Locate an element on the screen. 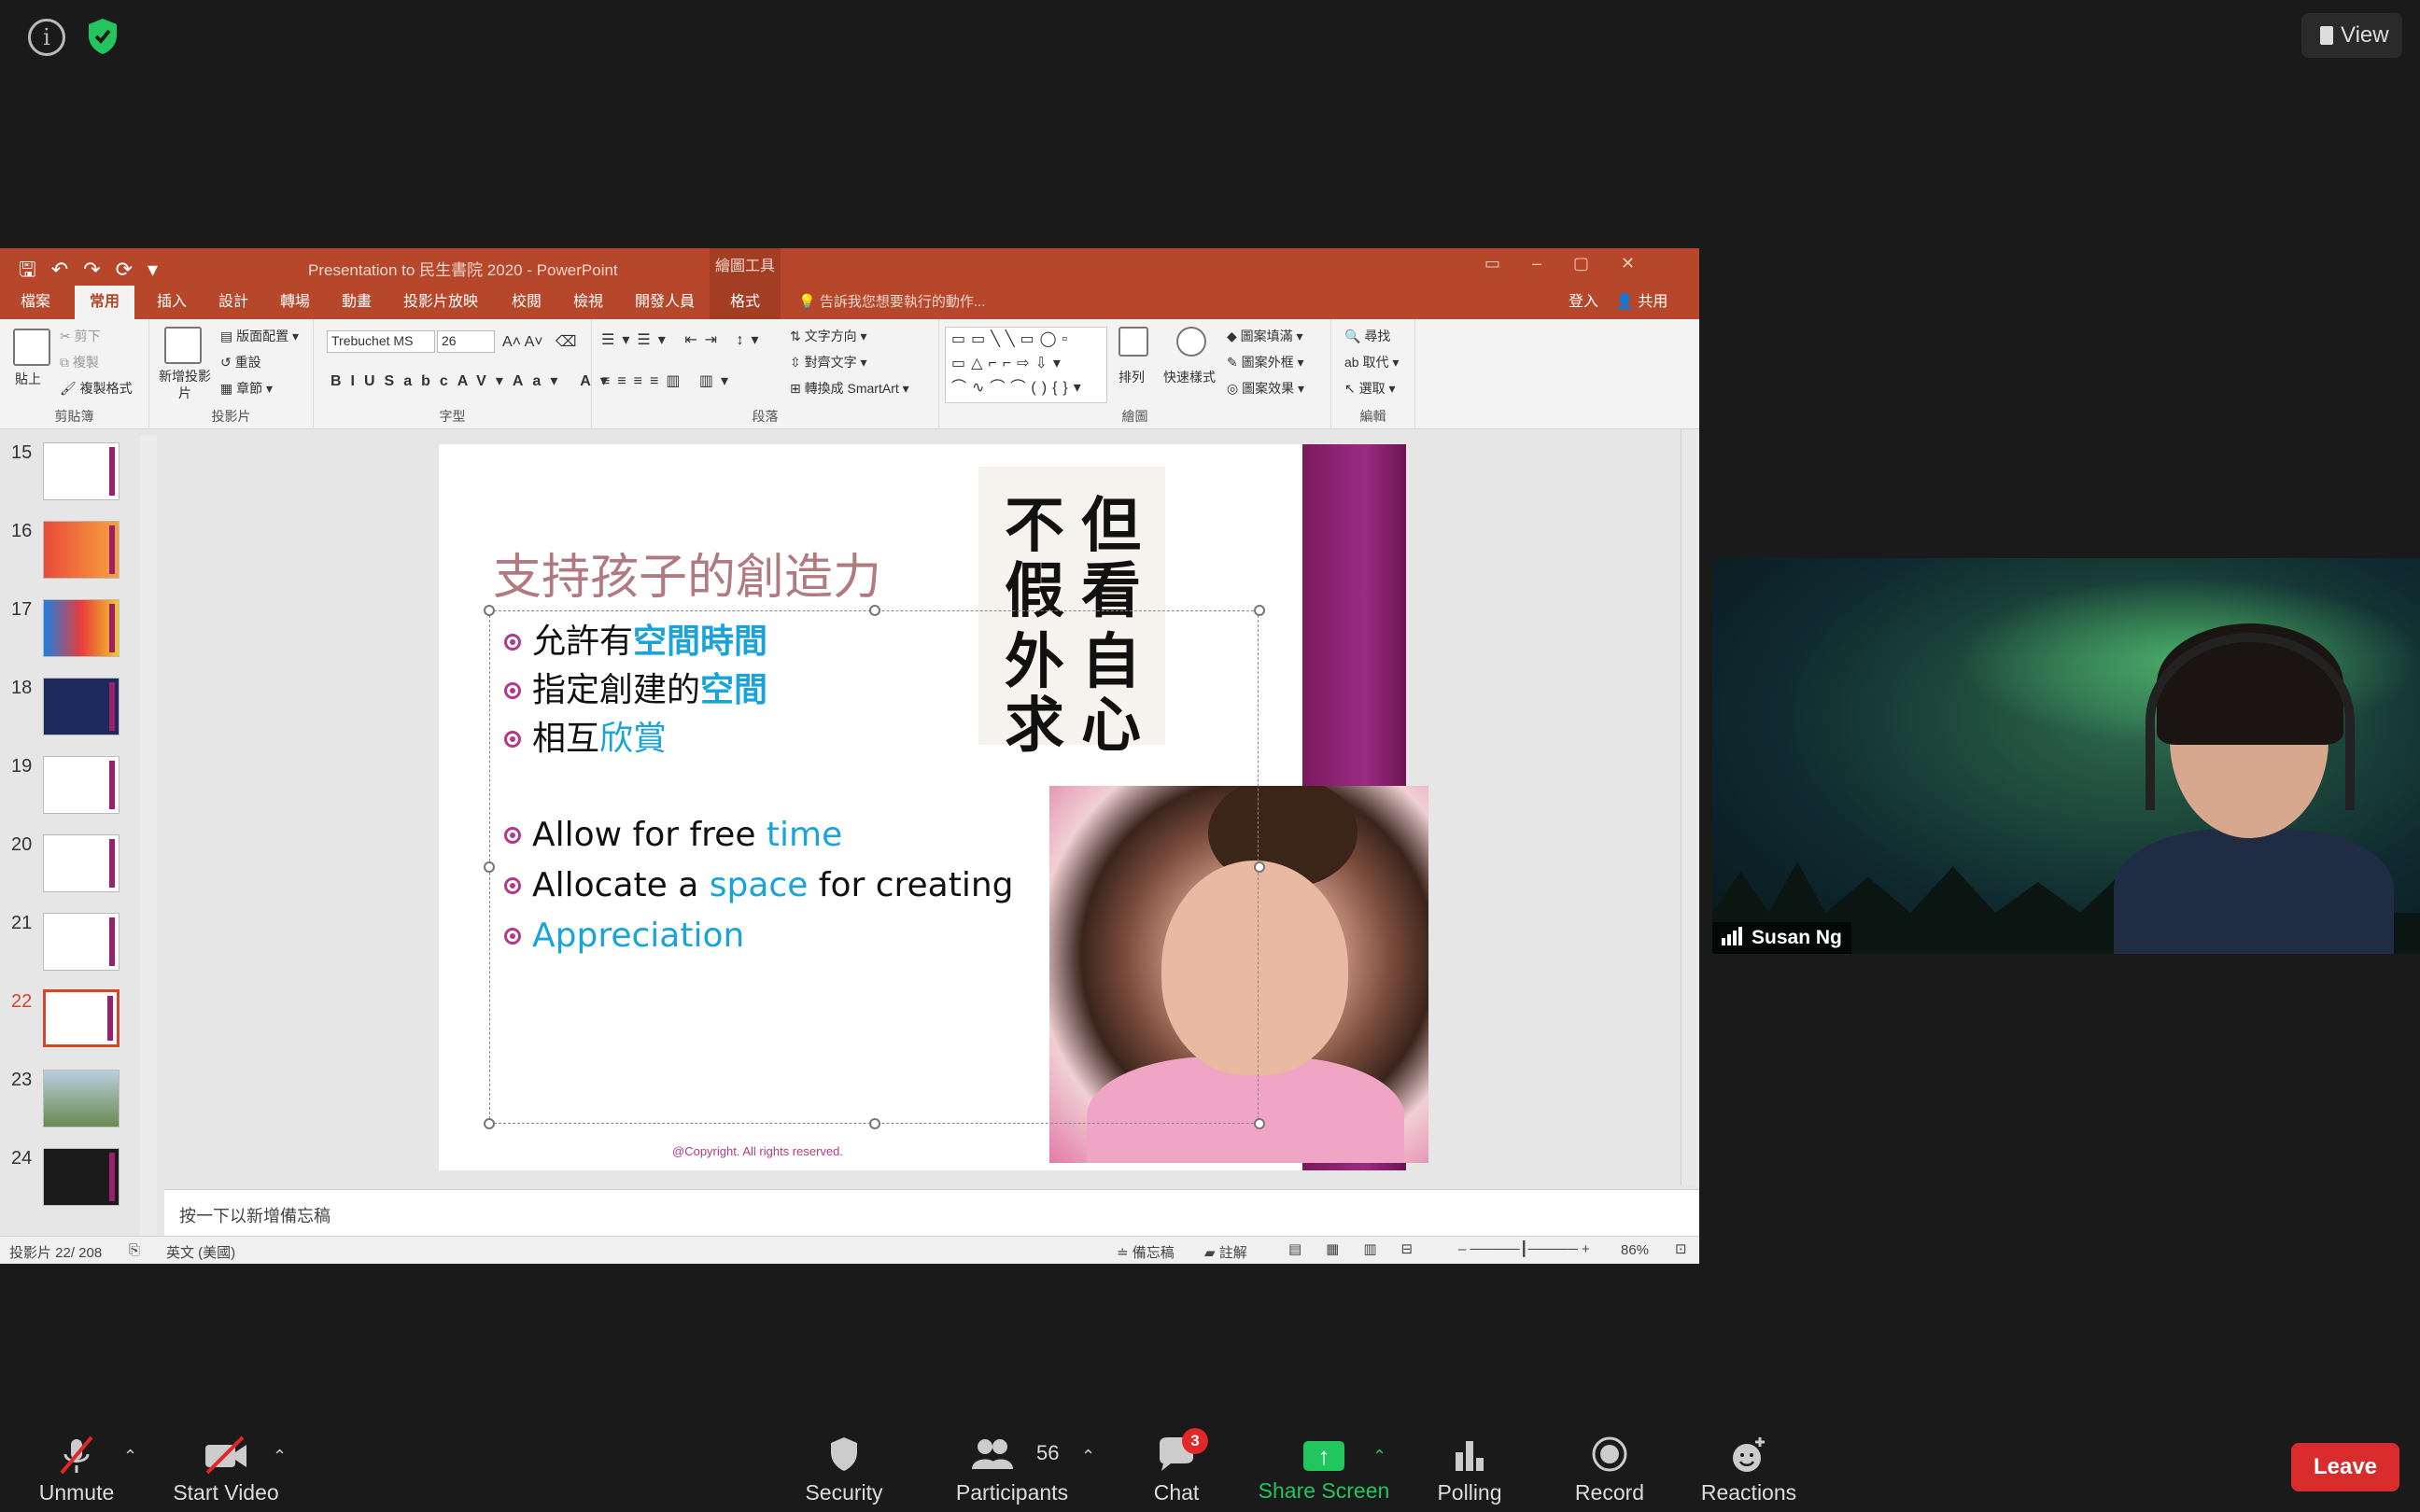  tab-home: 常用 is located at coordinates (105, 302).